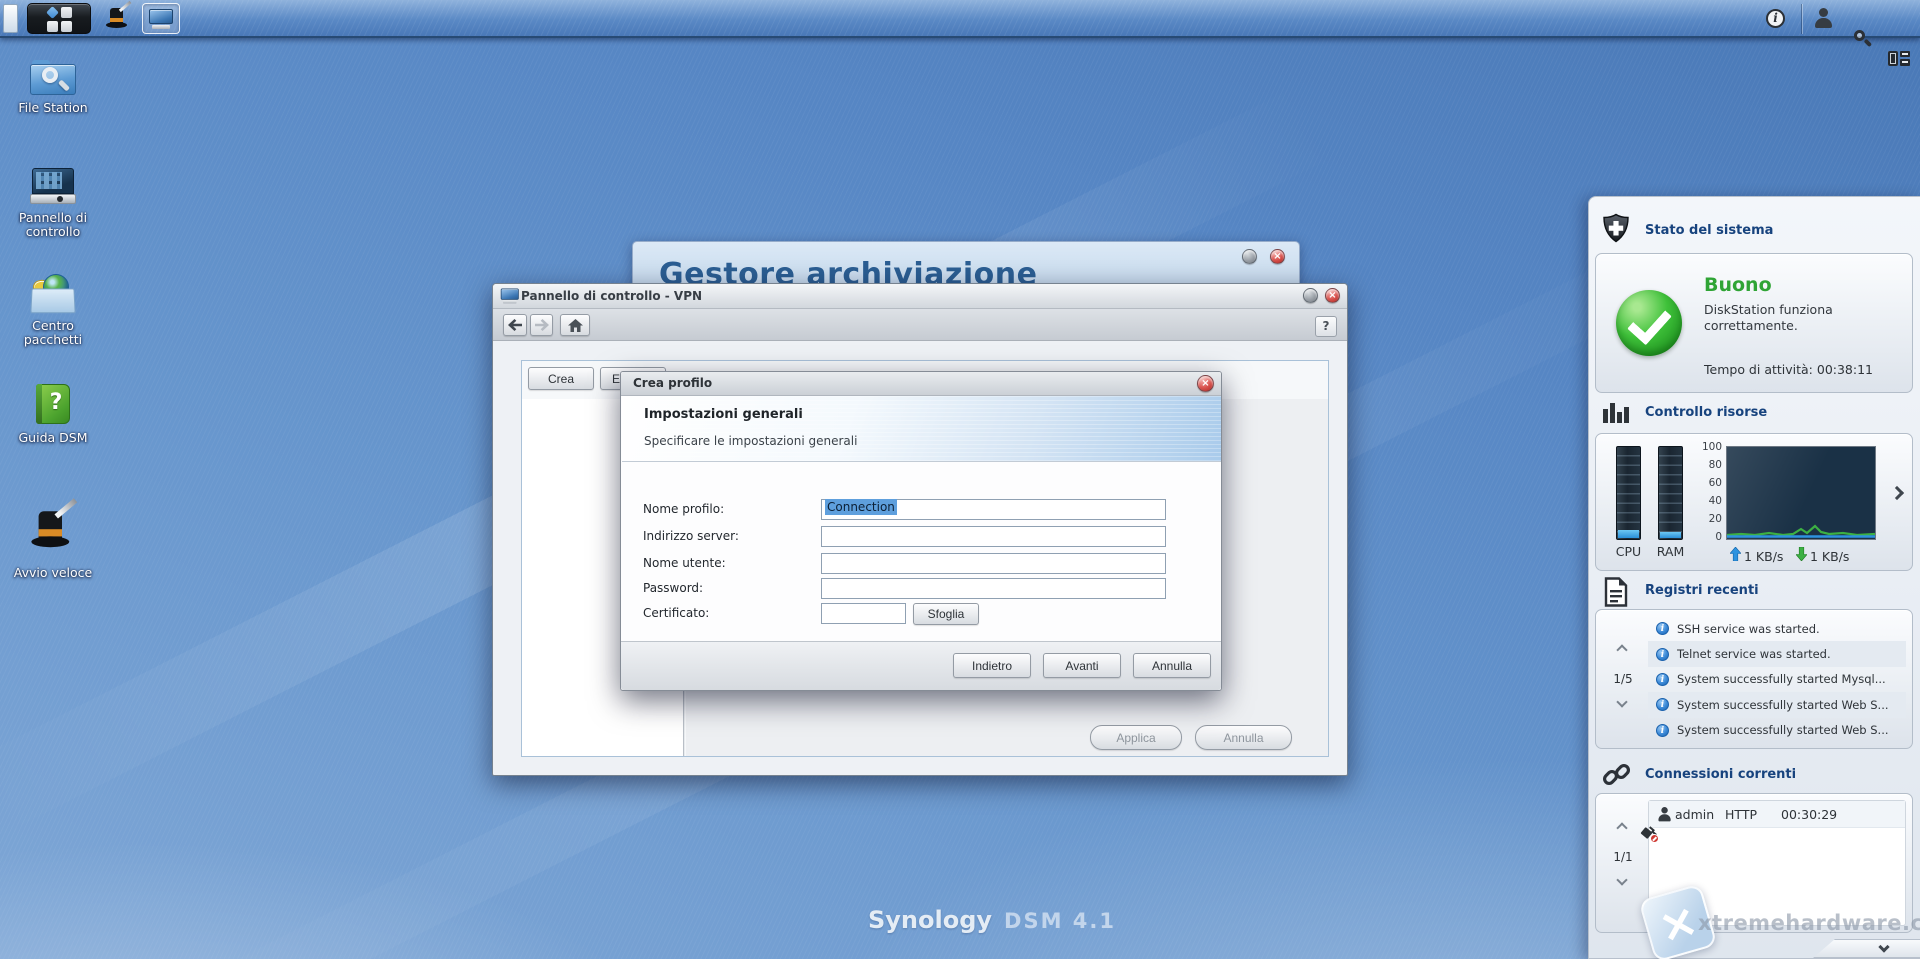 The image size is (1920, 959). I want to click on desktop-icon-file-station: File Station, so click(53, 87).